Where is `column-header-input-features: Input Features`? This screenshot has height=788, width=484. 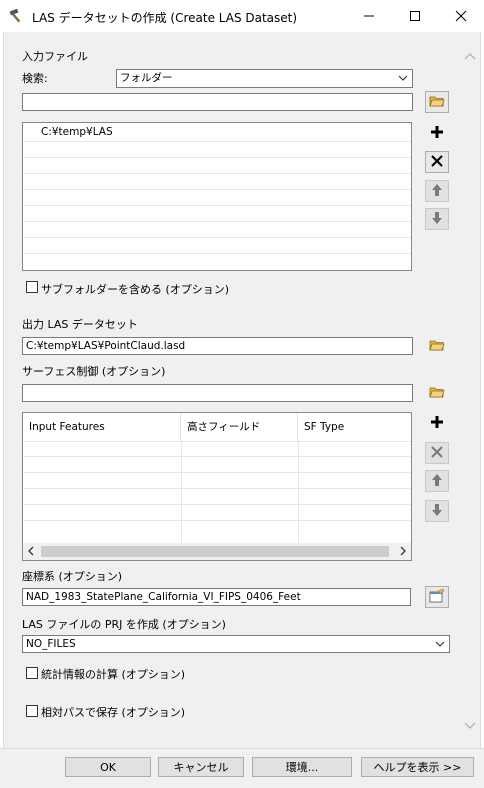
column-header-input-features: Input Features is located at coordinates (102, 427).